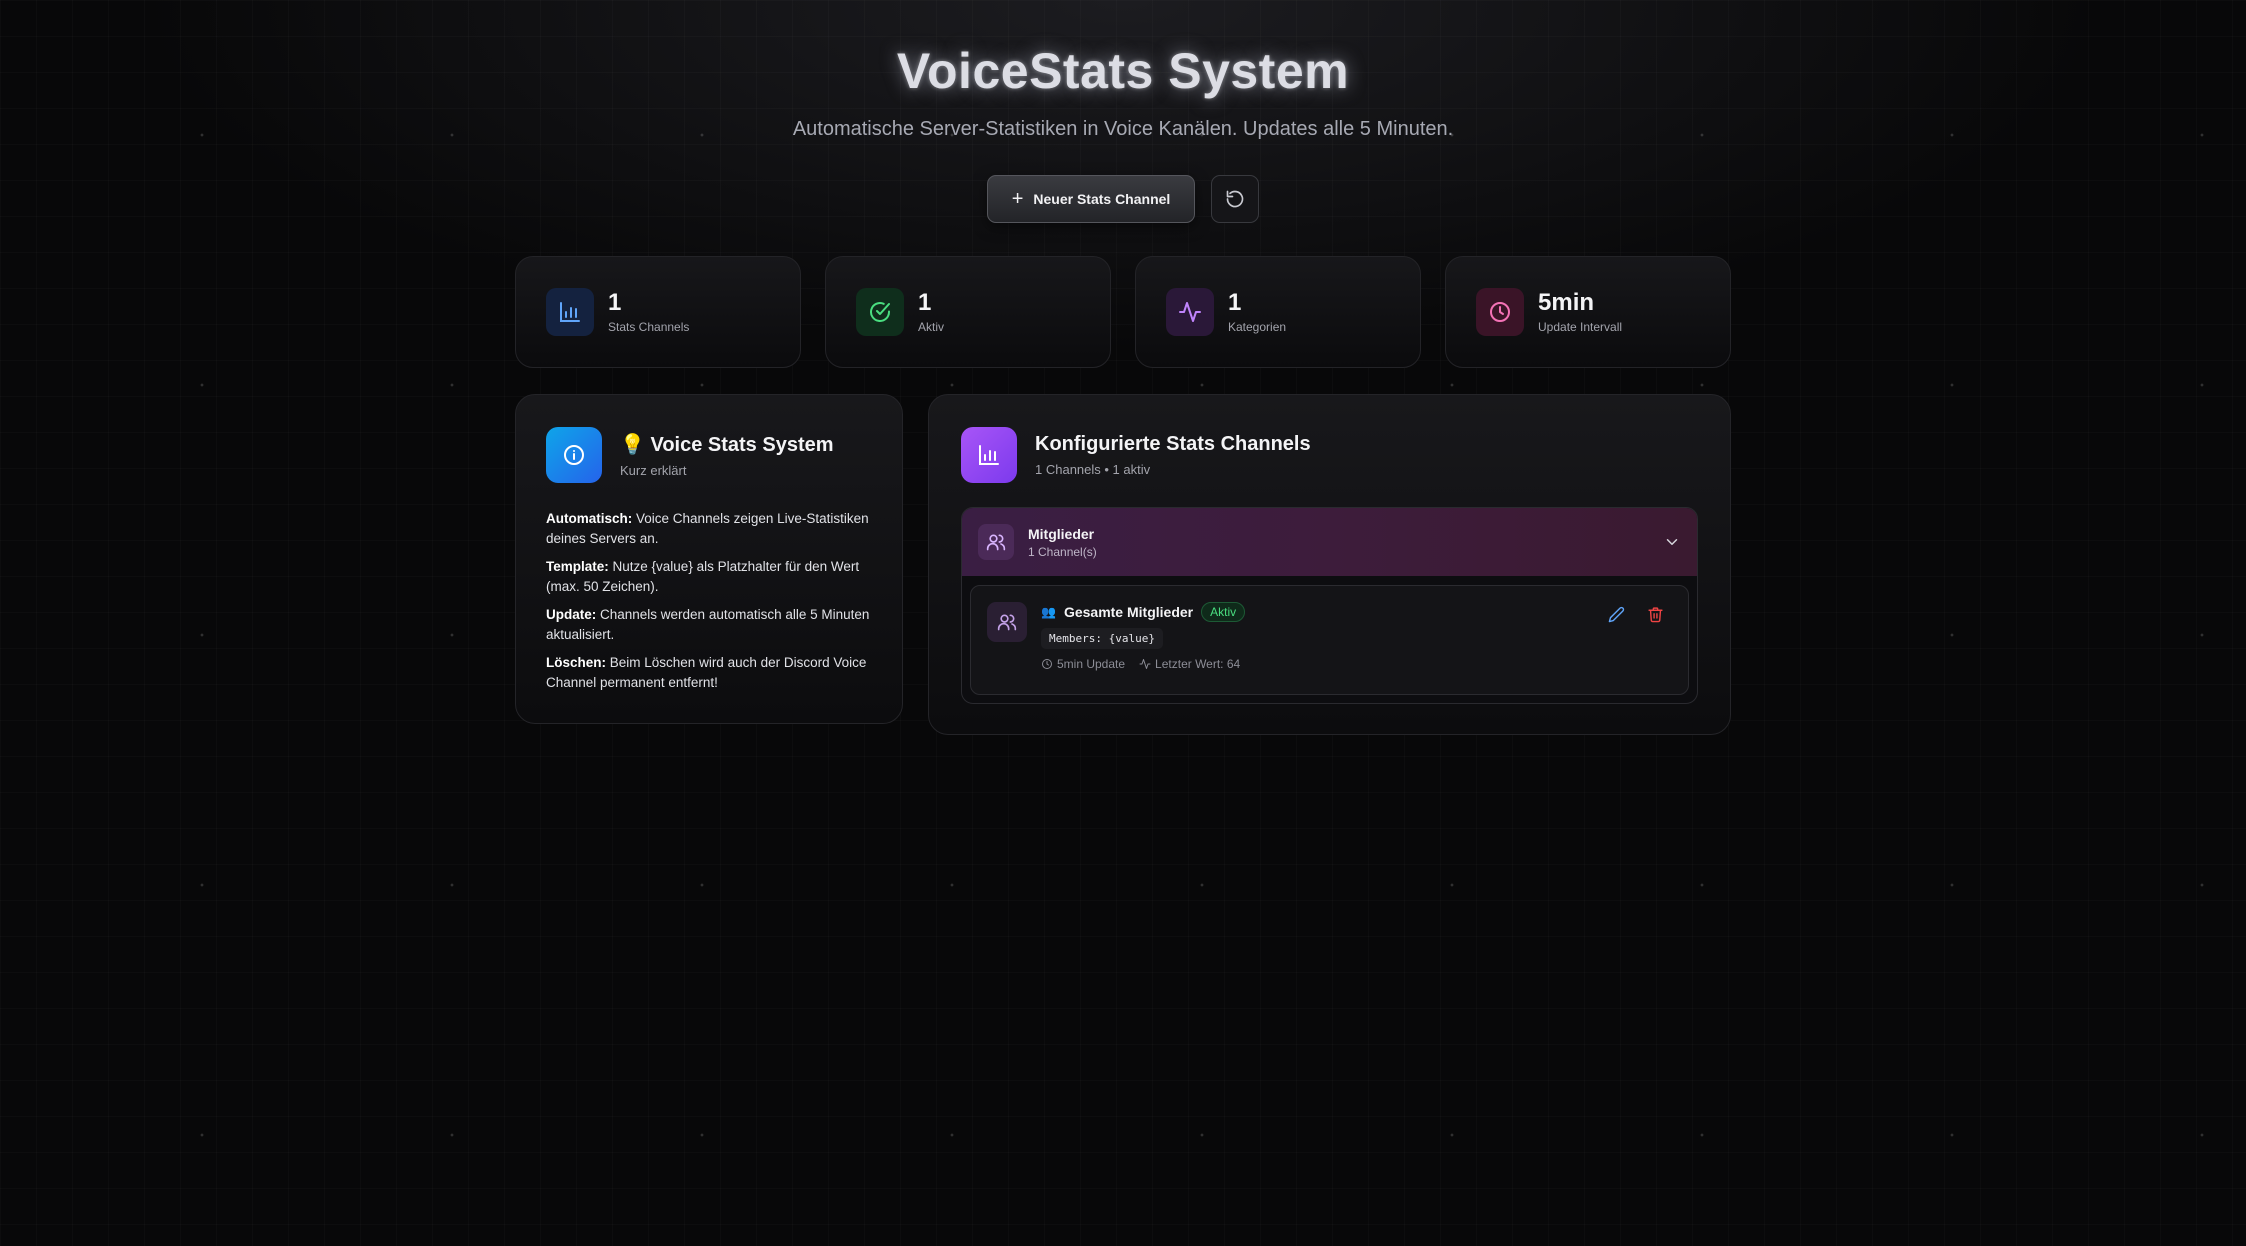  I want to click on info-card-title: 💡 Voice Stats System, so click(727, 444).